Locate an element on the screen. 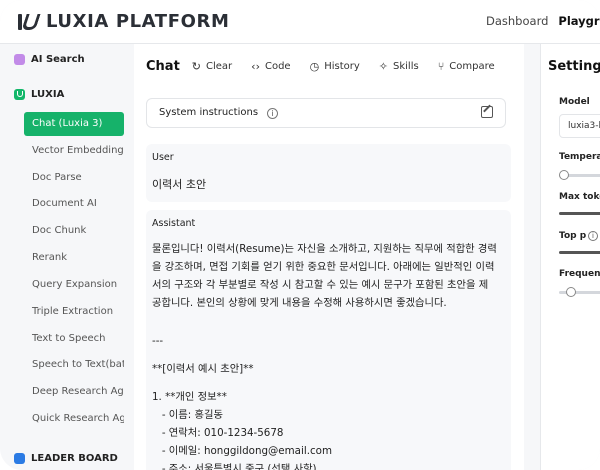 The height and width of the screenshot is (470, 600). sidebar-item-triple-extraction: Triple Extraction is located at coordinates (74, 312).